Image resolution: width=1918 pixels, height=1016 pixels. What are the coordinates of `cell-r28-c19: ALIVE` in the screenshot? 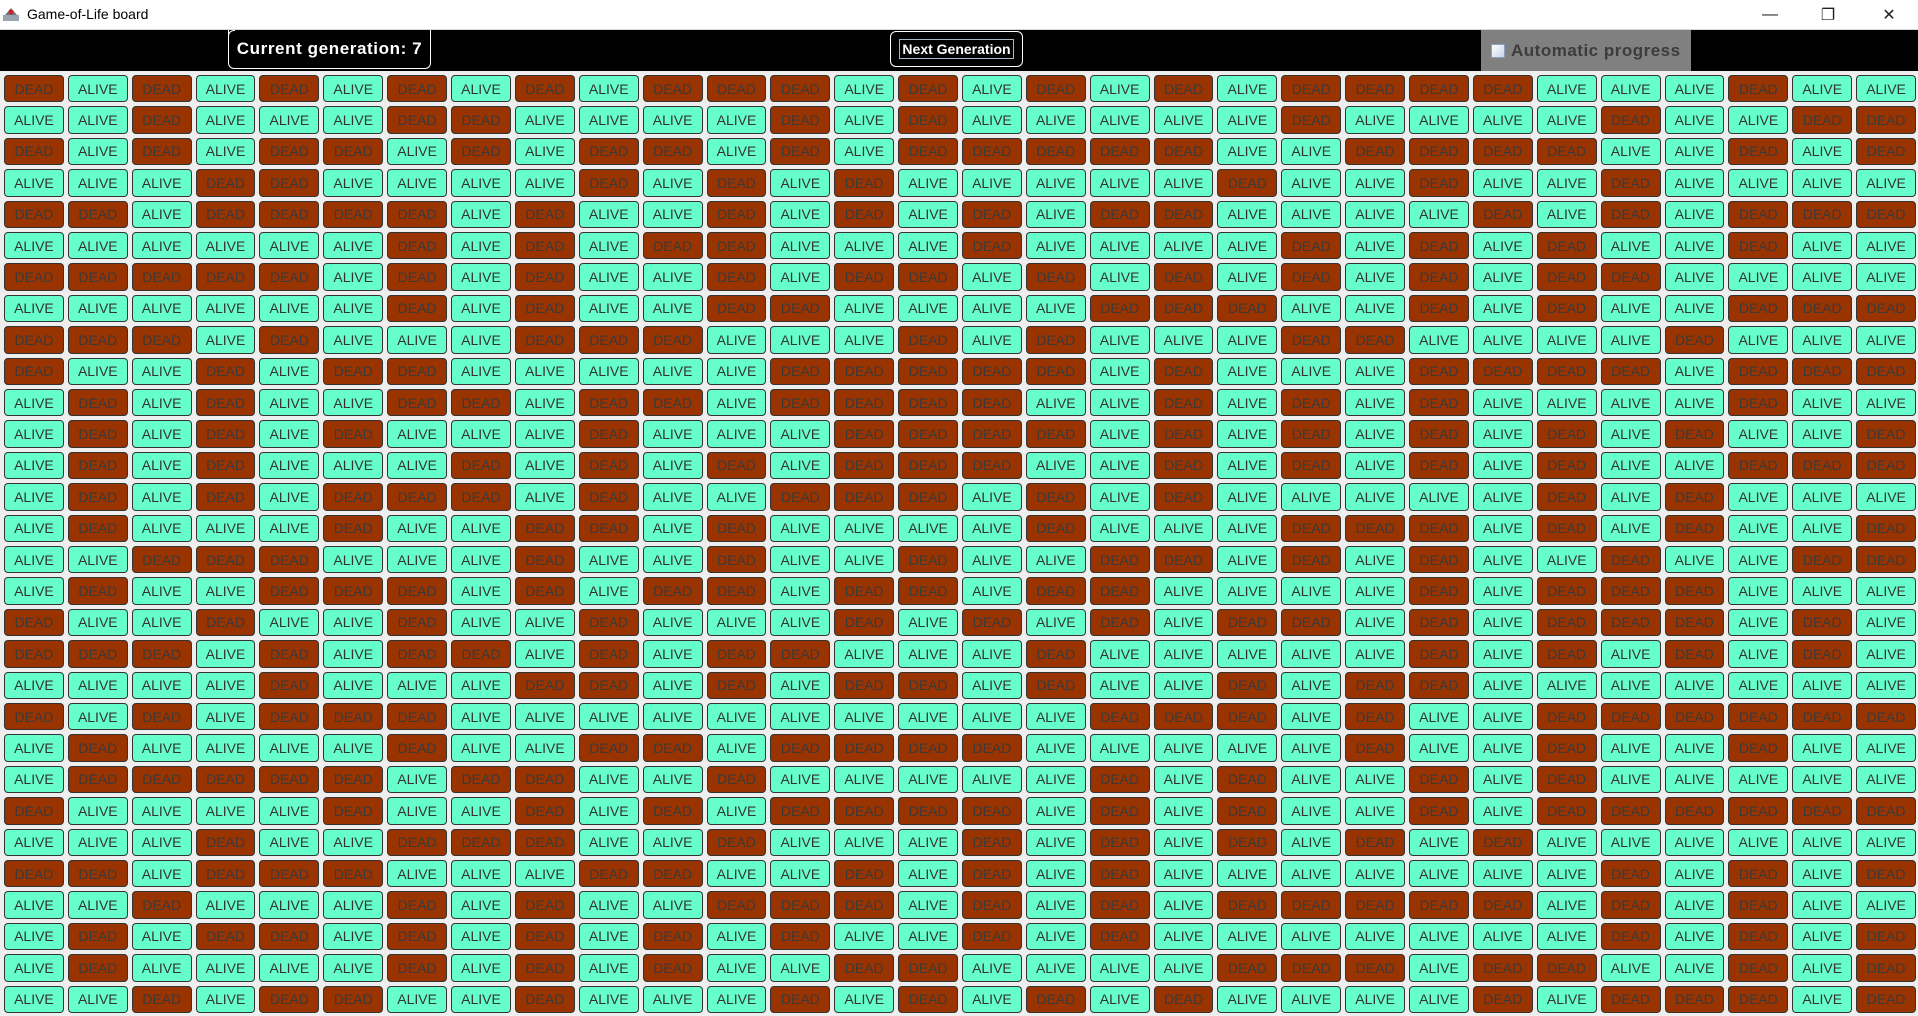 It's located at (1183, 936).